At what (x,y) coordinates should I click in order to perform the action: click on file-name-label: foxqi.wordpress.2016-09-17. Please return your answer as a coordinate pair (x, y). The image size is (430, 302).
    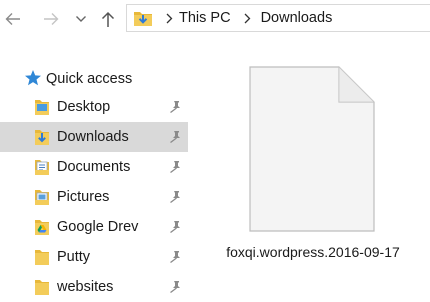
    Looking at the image, I should click on (313, 252).